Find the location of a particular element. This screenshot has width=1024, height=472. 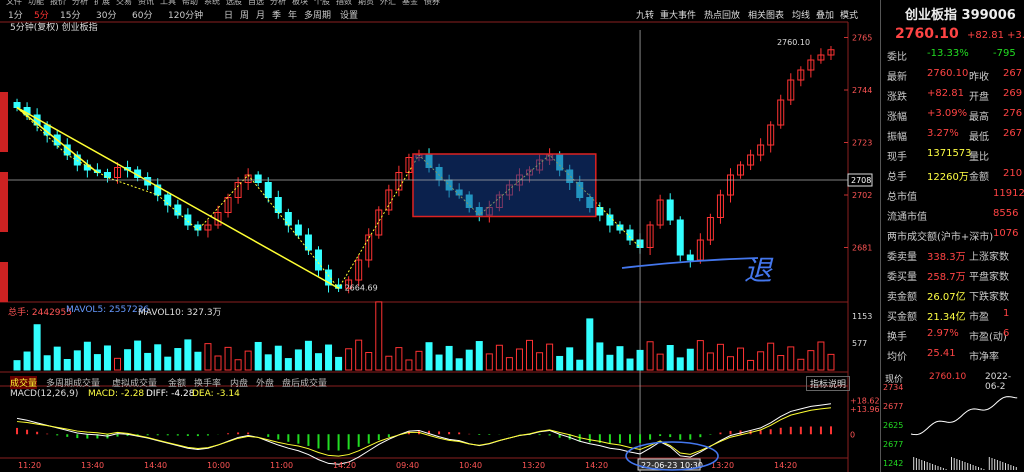

timeframe-6: 日 is located at coordinates (228, 14).